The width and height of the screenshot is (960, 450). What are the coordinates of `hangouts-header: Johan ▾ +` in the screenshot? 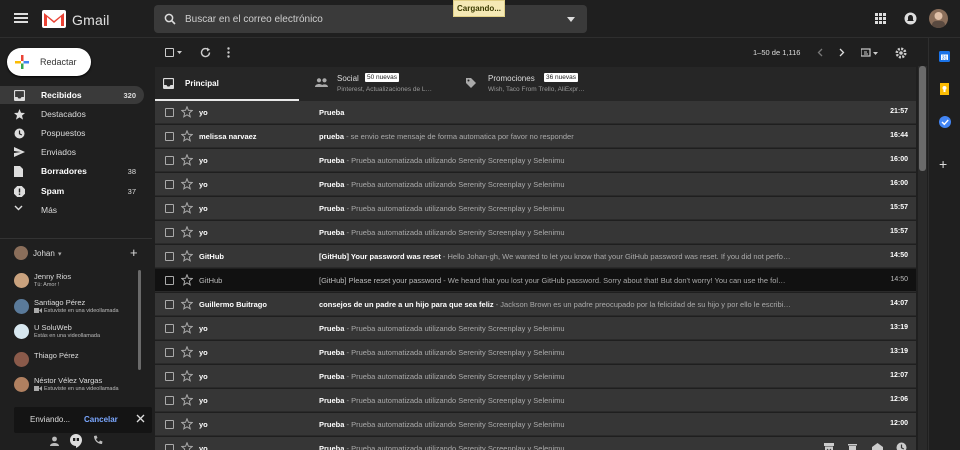 It's located at (79, 253).